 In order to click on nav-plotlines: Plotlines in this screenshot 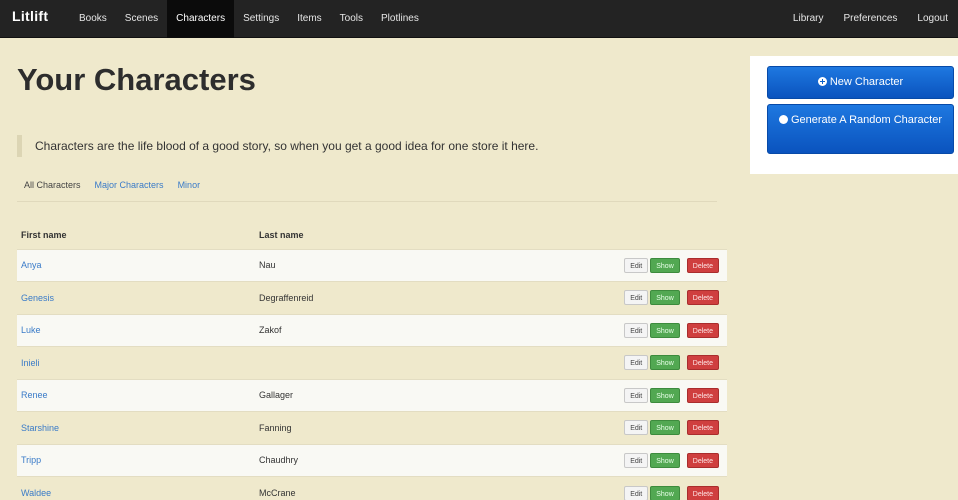, I will do `click(400, 19)`.